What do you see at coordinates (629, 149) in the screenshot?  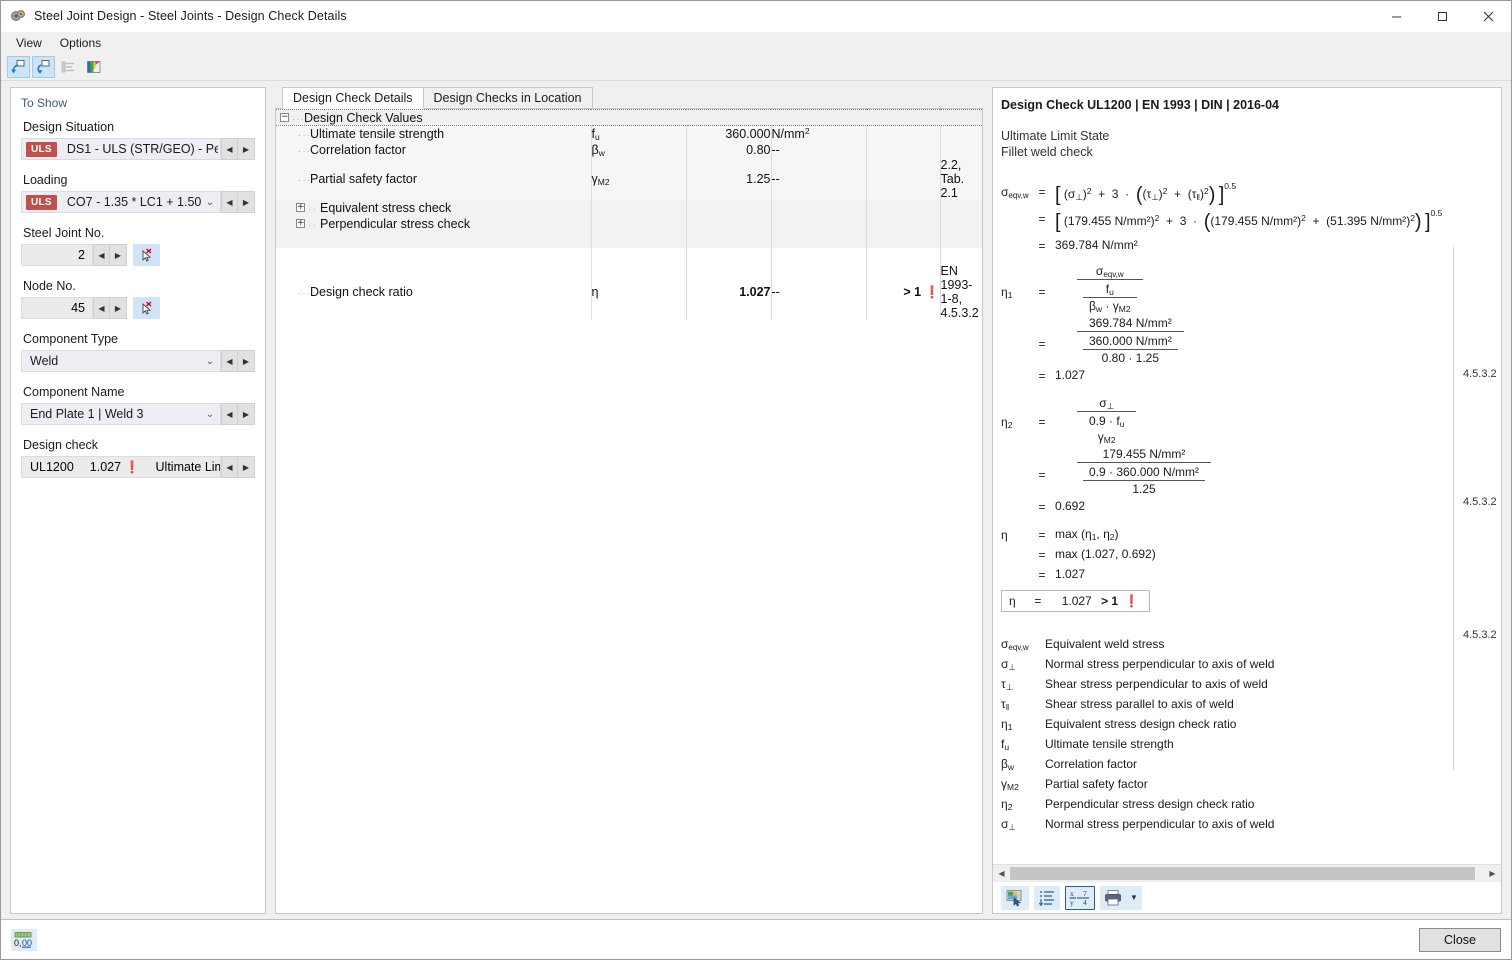 I see `table-row: ···Correlation factor βw 0.80 --` at bounding box center [629, 149].